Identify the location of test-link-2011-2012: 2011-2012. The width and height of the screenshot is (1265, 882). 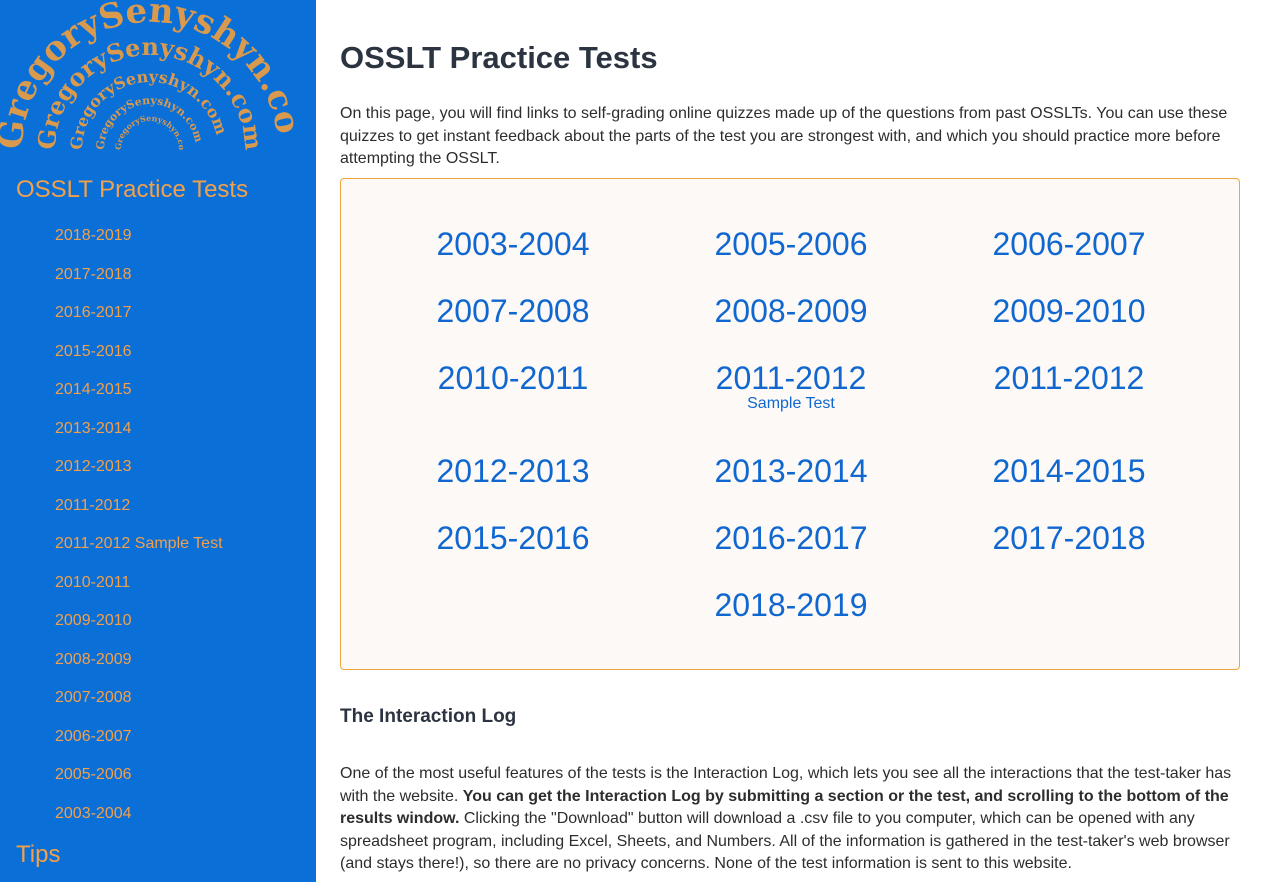
(1069, 378).